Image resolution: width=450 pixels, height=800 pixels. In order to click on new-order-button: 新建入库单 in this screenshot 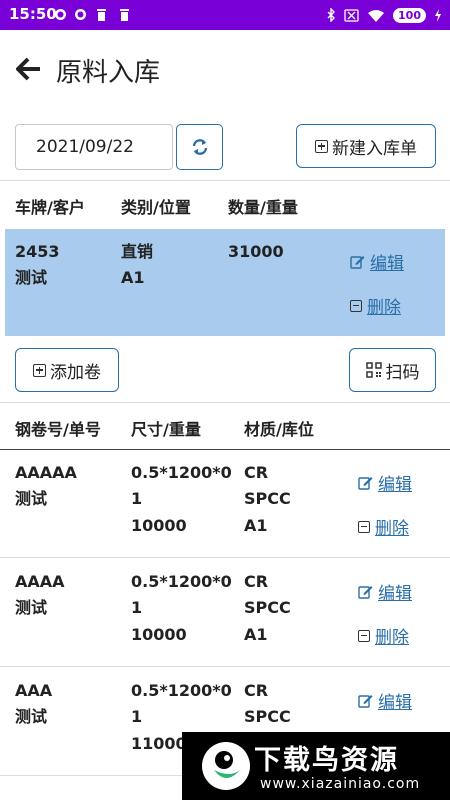, I will do `click(366, 146)`.